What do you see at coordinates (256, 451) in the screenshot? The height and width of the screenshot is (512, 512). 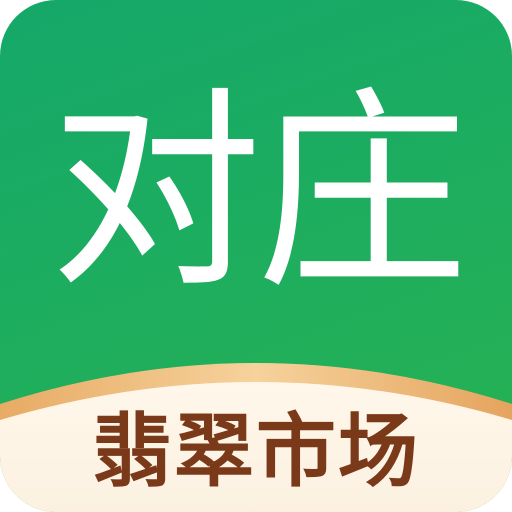 I see `tagline: 翡翠市场` at bounding box center [256, 451].